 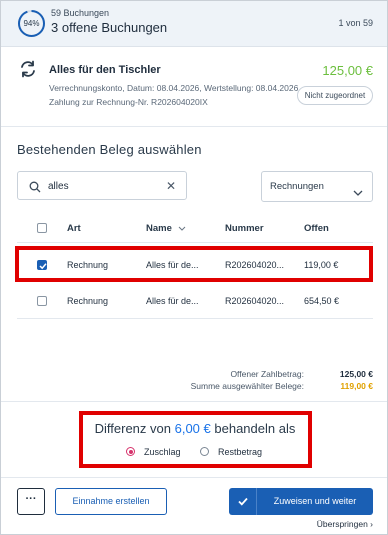 What do you see at coordinates (194, 264) in the screenshot?
I see `highlight-frame-selected-row` at bounding box center [194, 264].